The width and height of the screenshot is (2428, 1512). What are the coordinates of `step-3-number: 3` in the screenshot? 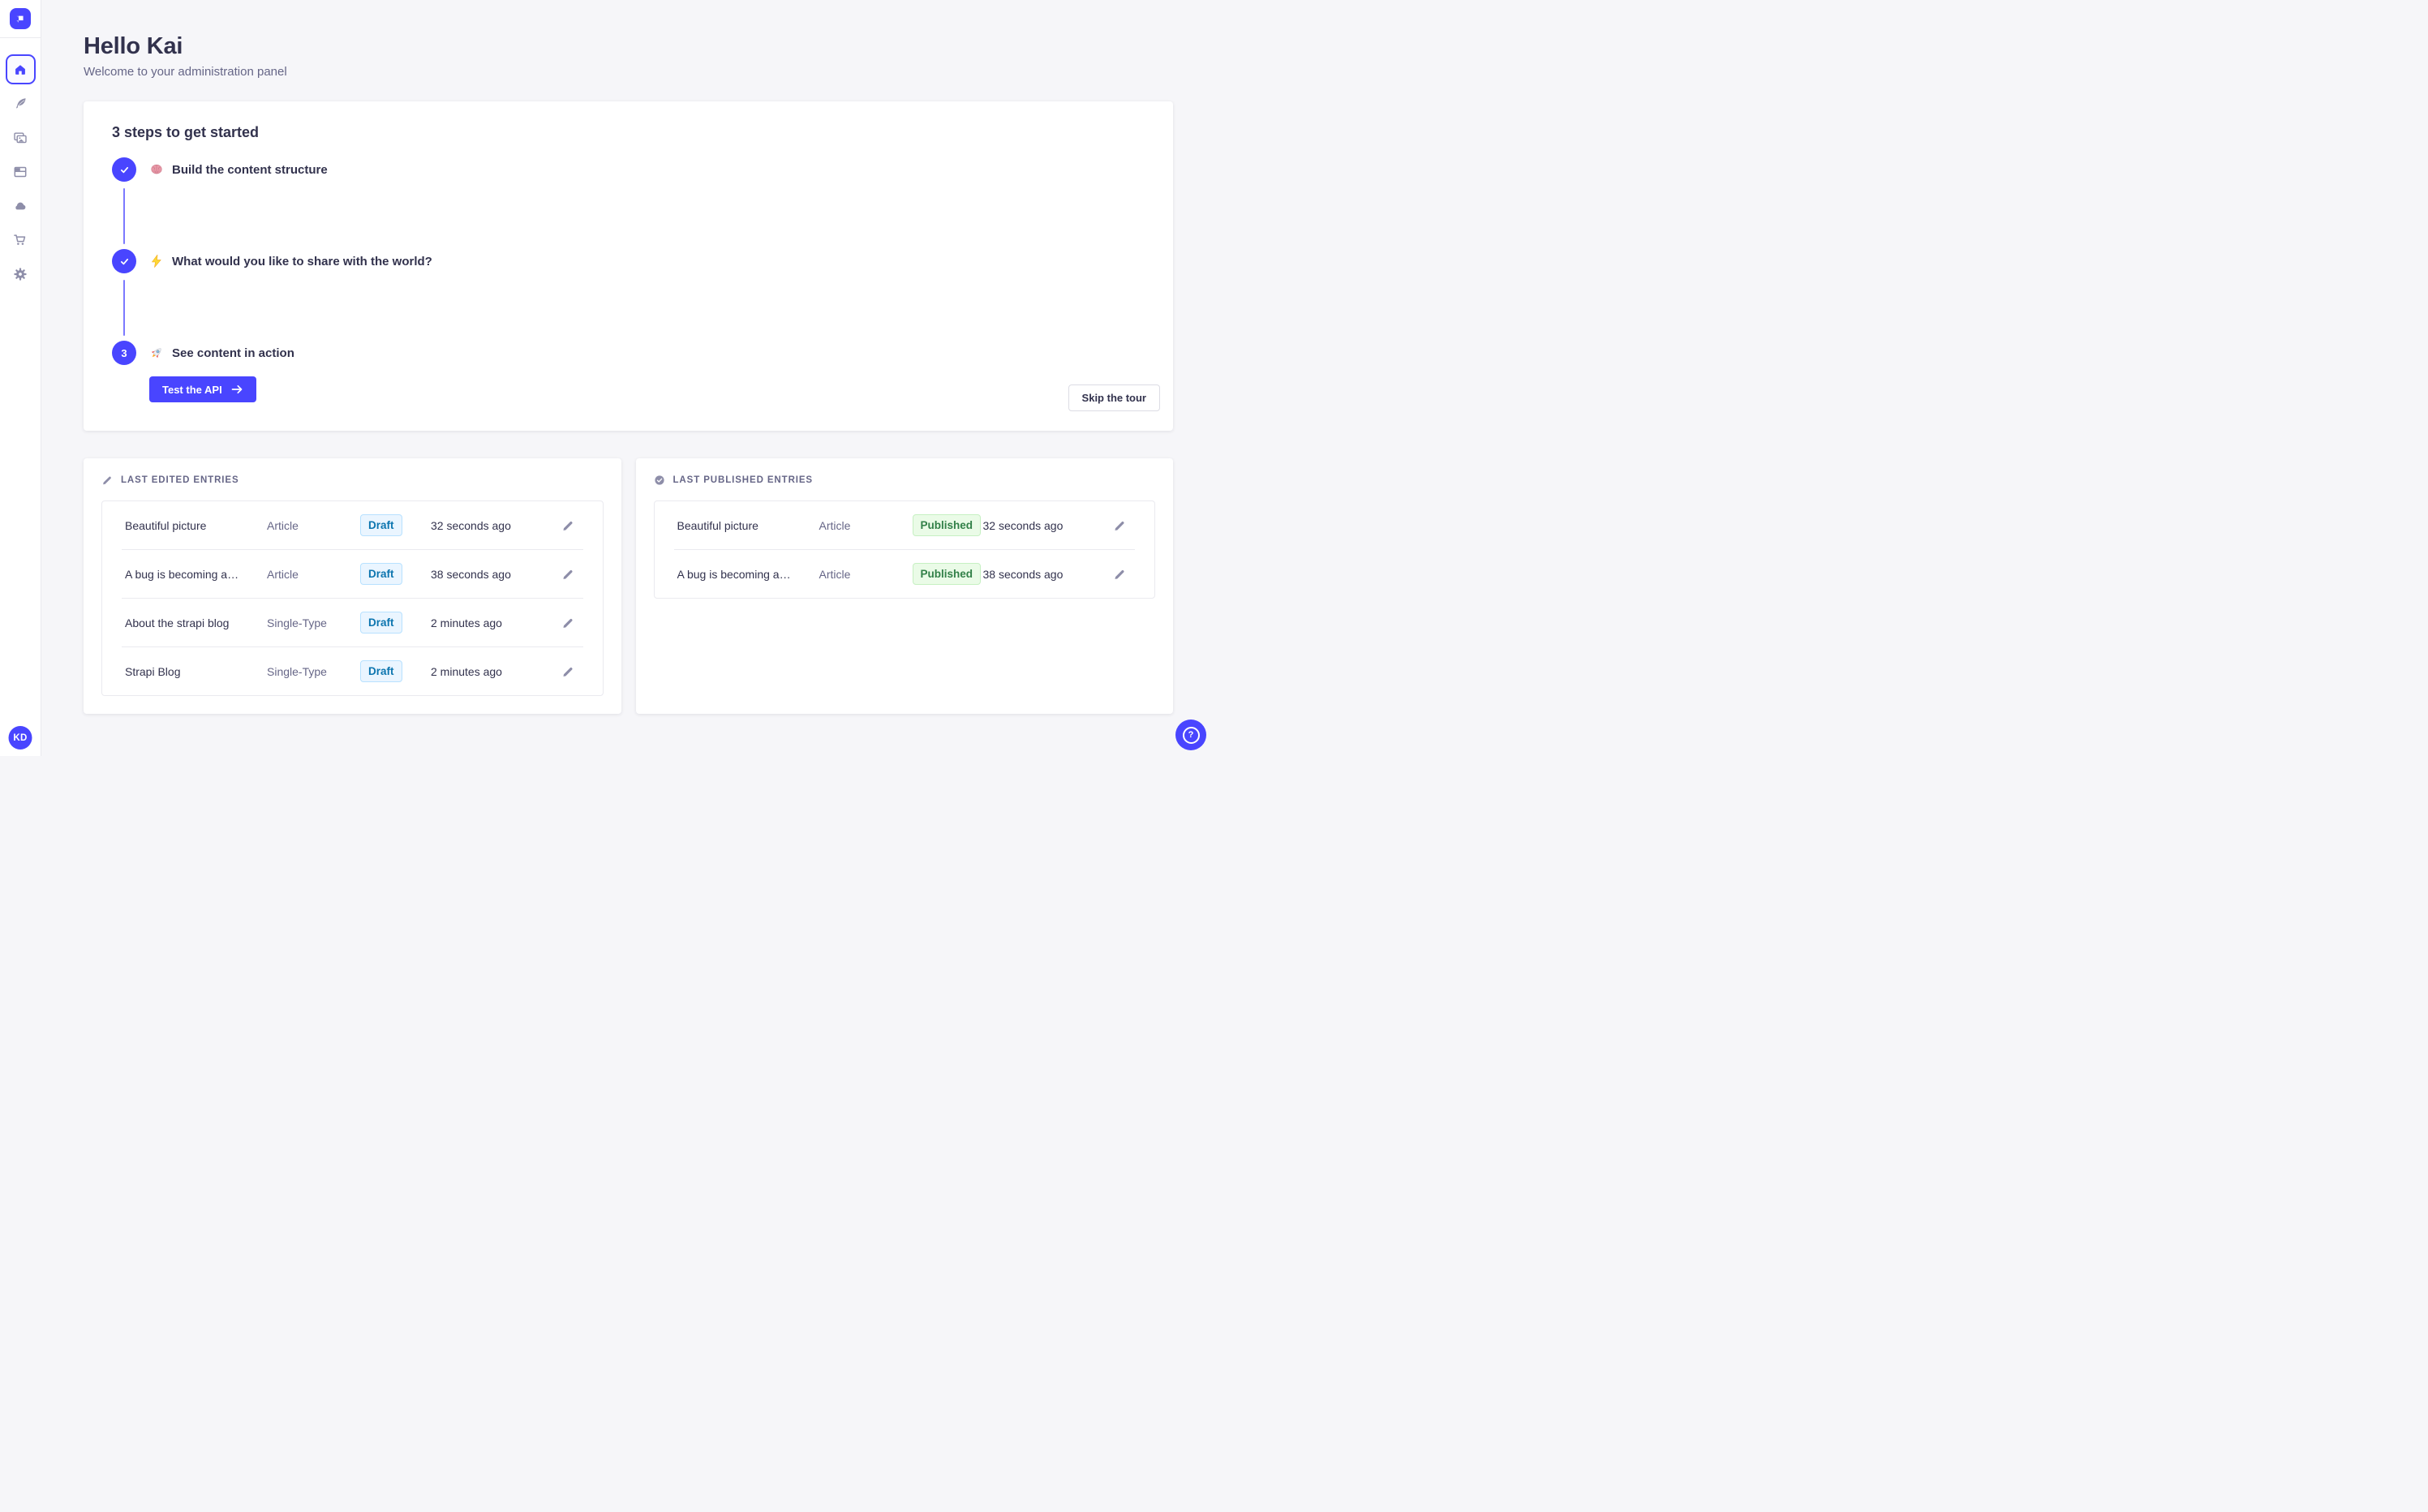 It's located at (124, 352).